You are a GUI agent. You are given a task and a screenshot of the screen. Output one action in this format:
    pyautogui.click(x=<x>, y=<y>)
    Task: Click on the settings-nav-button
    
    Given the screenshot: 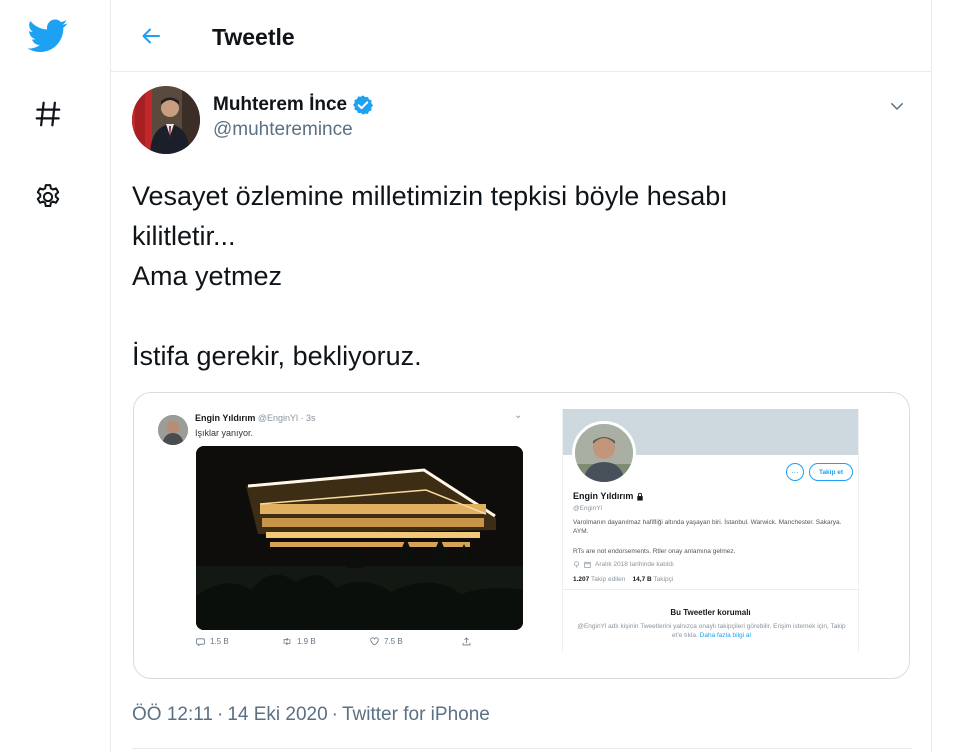 What is the action you would take?
    pyautogui.click(x=48, y=197)
    